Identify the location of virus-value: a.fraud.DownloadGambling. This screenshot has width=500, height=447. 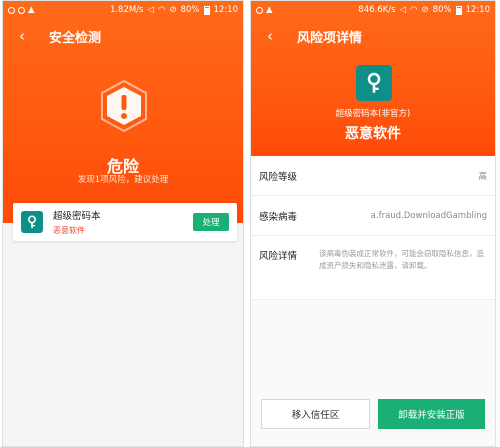
(428, 215).